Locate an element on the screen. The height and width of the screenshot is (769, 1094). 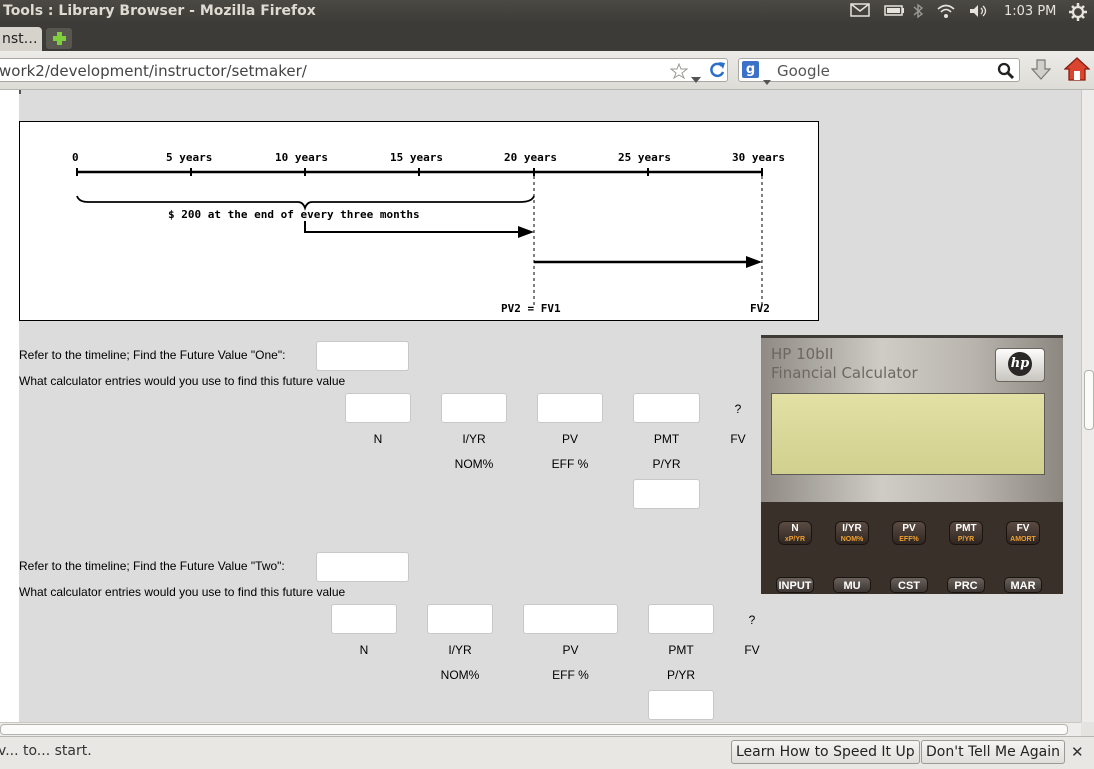
q1-col-eff: EFF % is located at coordinates (570, 464).